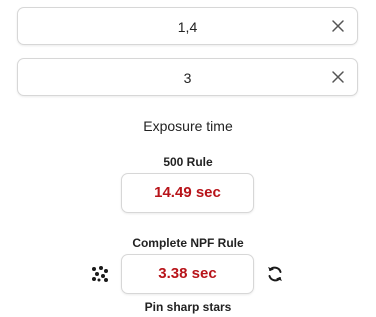 The height and width of the screenshot is (317, 376). I want to click on refresh-icon, so click(275, 274).